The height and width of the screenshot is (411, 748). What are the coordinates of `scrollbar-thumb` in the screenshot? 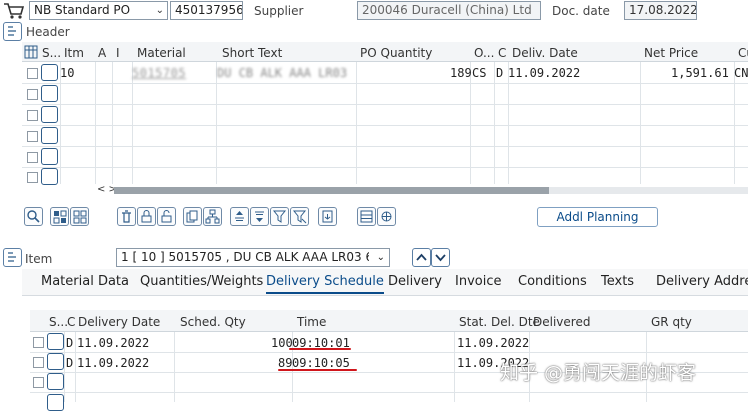 It's located at (331, 190).